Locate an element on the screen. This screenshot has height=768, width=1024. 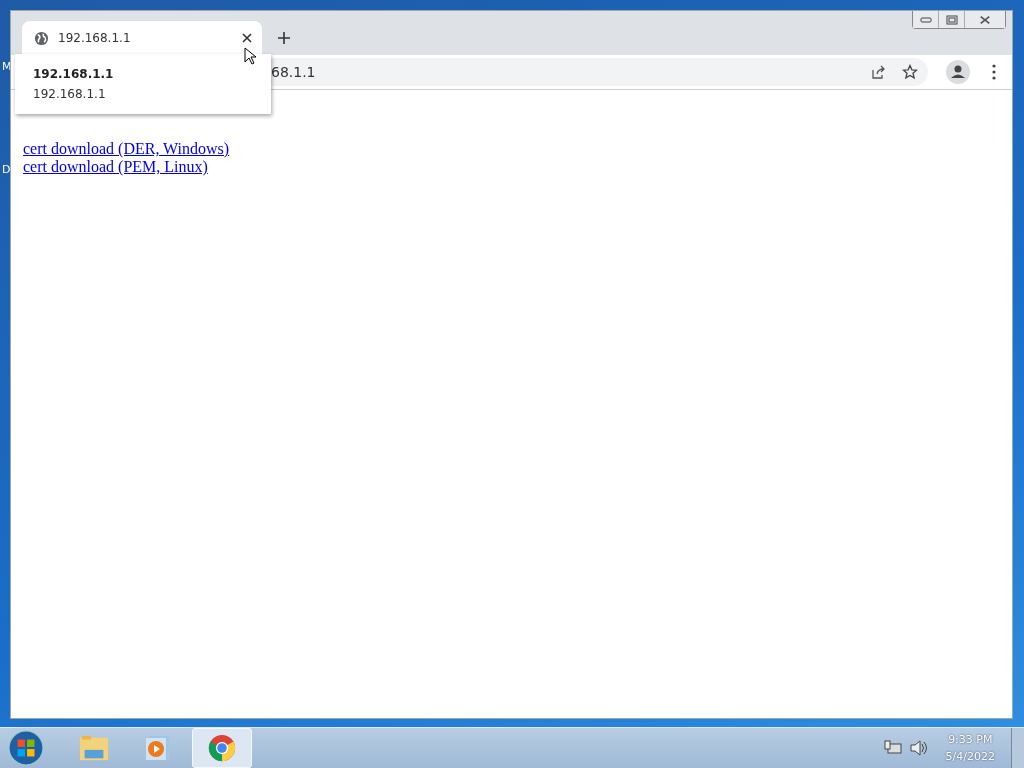
desktop-icon-label: M is located at coordinates (7, 66).